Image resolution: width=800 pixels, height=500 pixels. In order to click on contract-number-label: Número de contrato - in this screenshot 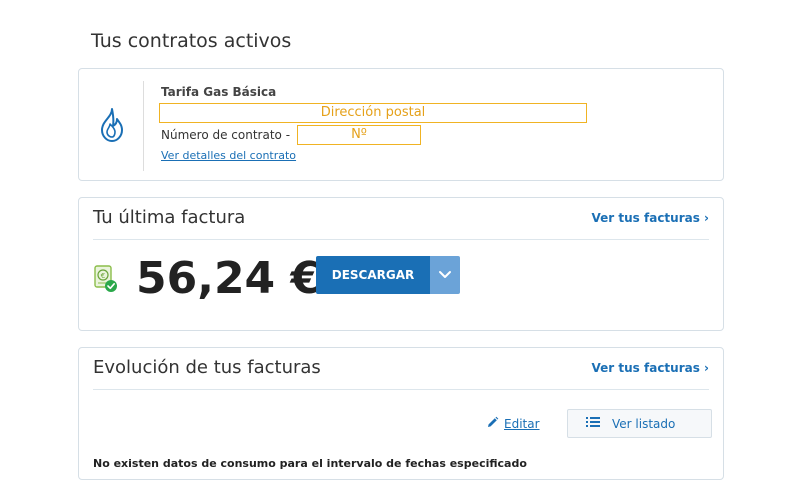, I will do `click(226, 135)`.